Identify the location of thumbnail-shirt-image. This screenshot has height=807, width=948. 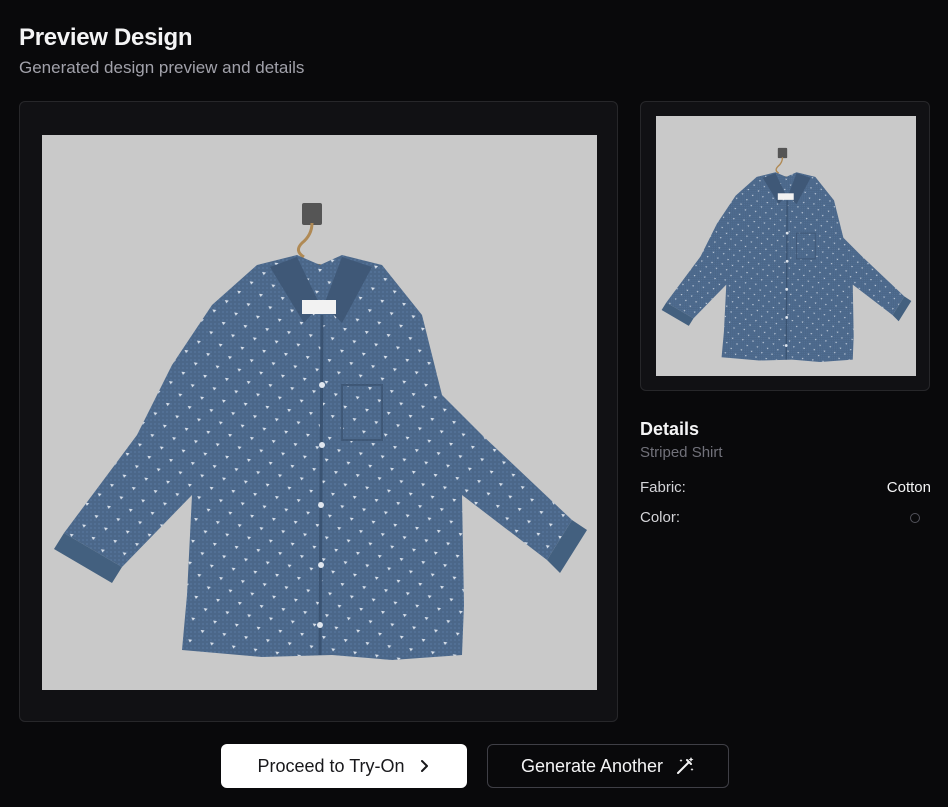
(786, 246).